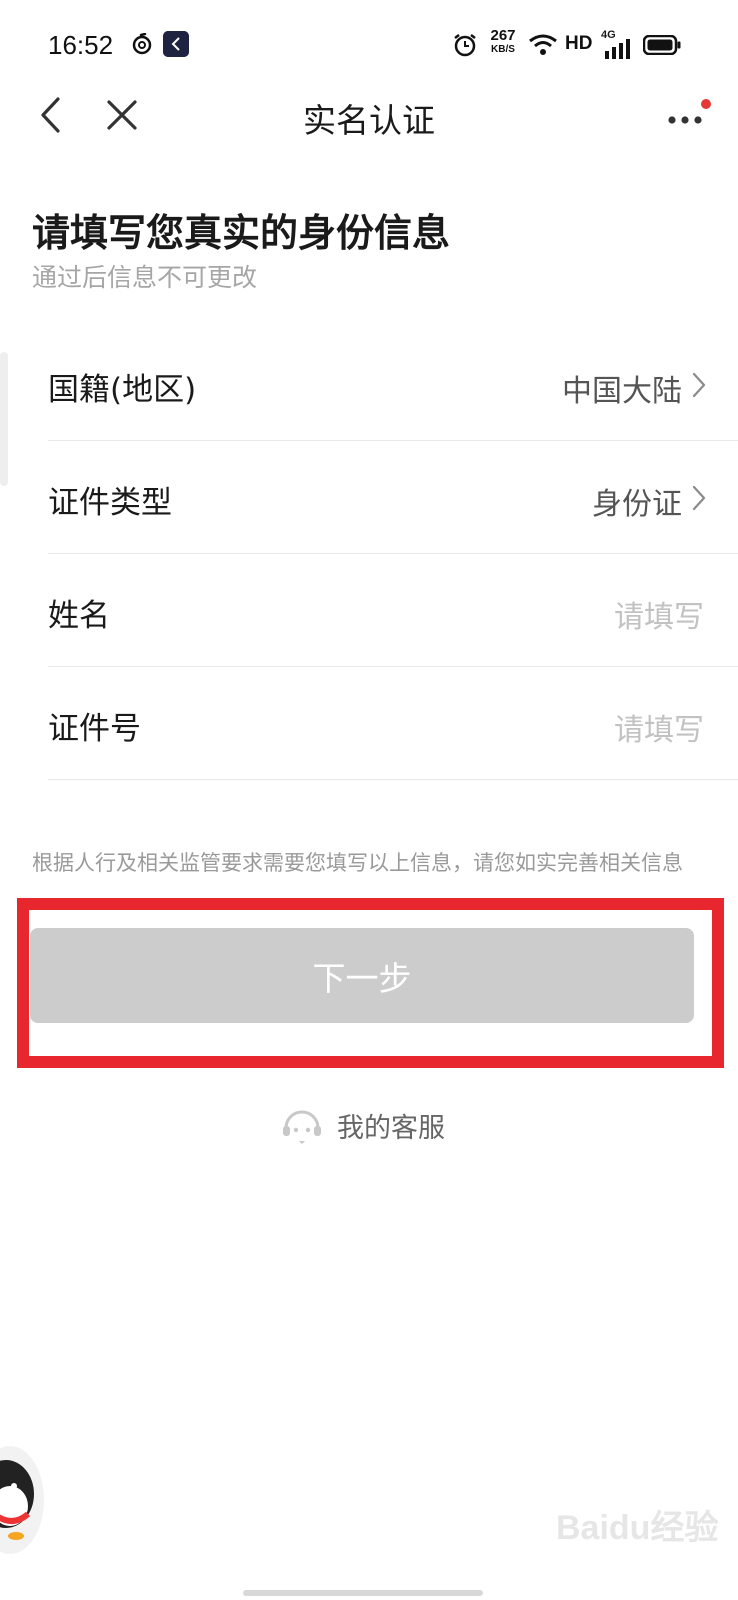 The image size is (738, 1600). Describe the element at coordinates (362, 975) in the screenshot. I see `next-step-button: 下一步` at that location.